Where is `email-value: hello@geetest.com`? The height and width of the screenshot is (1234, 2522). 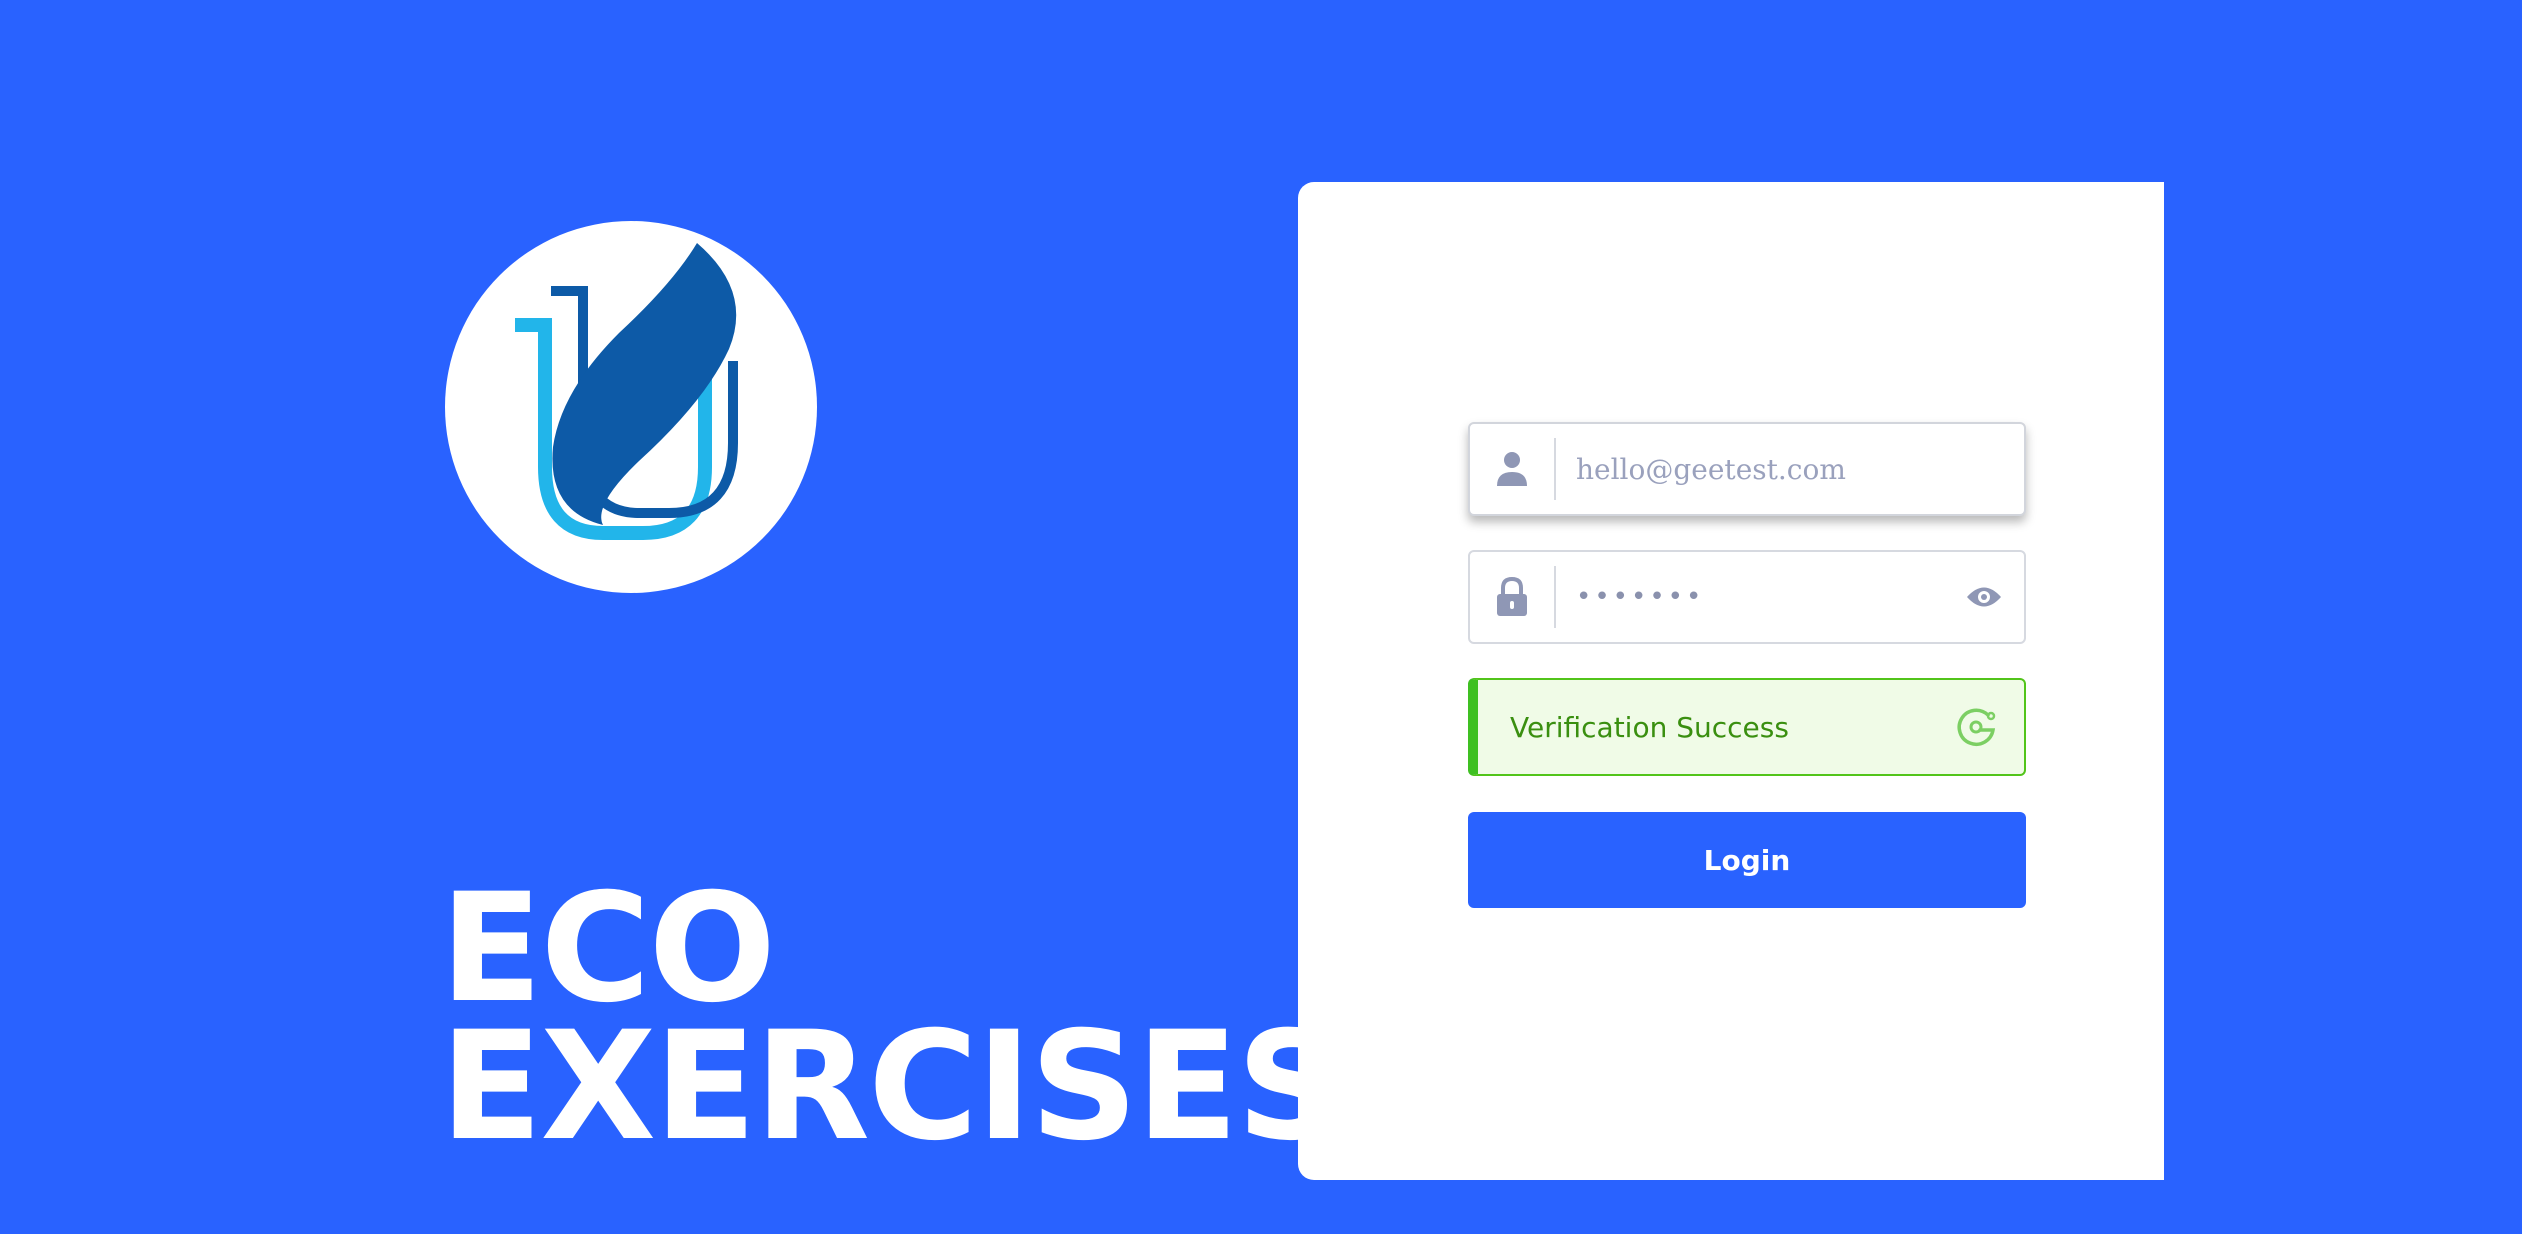 email-value: hello@geetest.com is located at coordinates (1790, 469).